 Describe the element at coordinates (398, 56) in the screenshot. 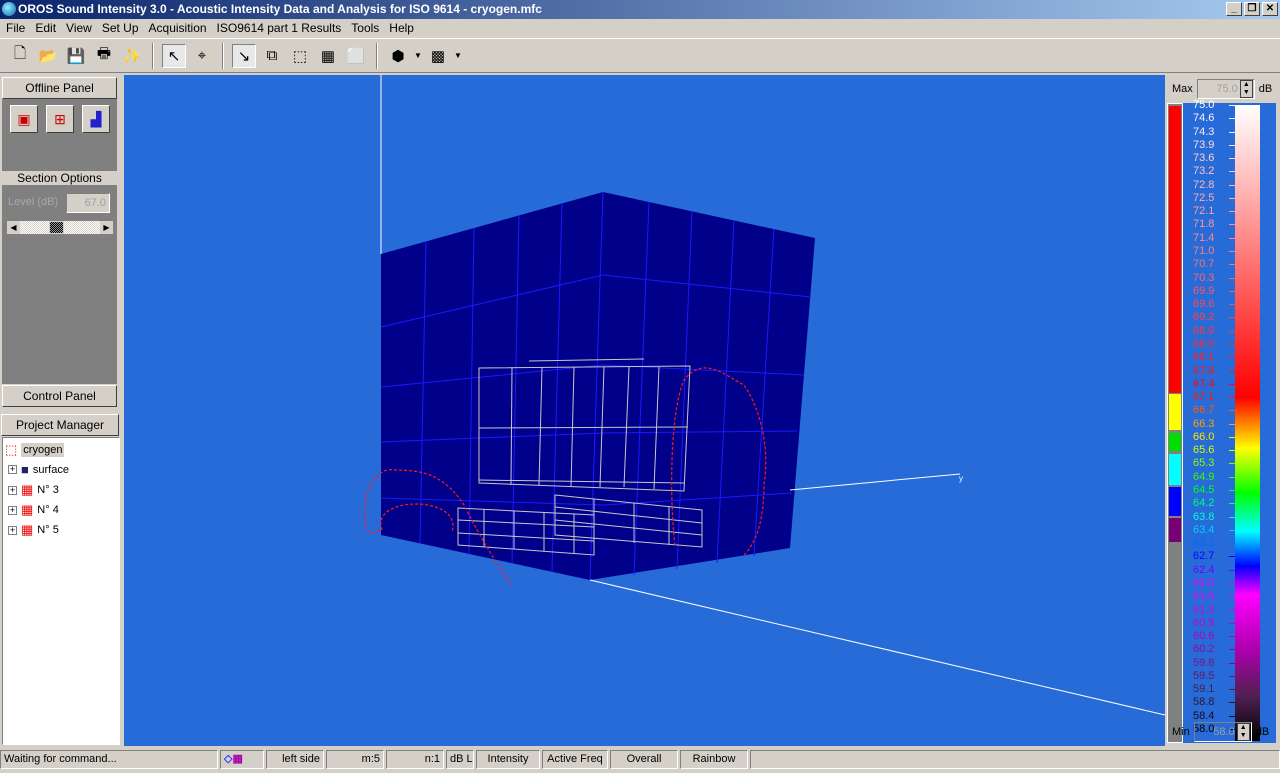

I see `cube-render-icon: ⬢` at that location.